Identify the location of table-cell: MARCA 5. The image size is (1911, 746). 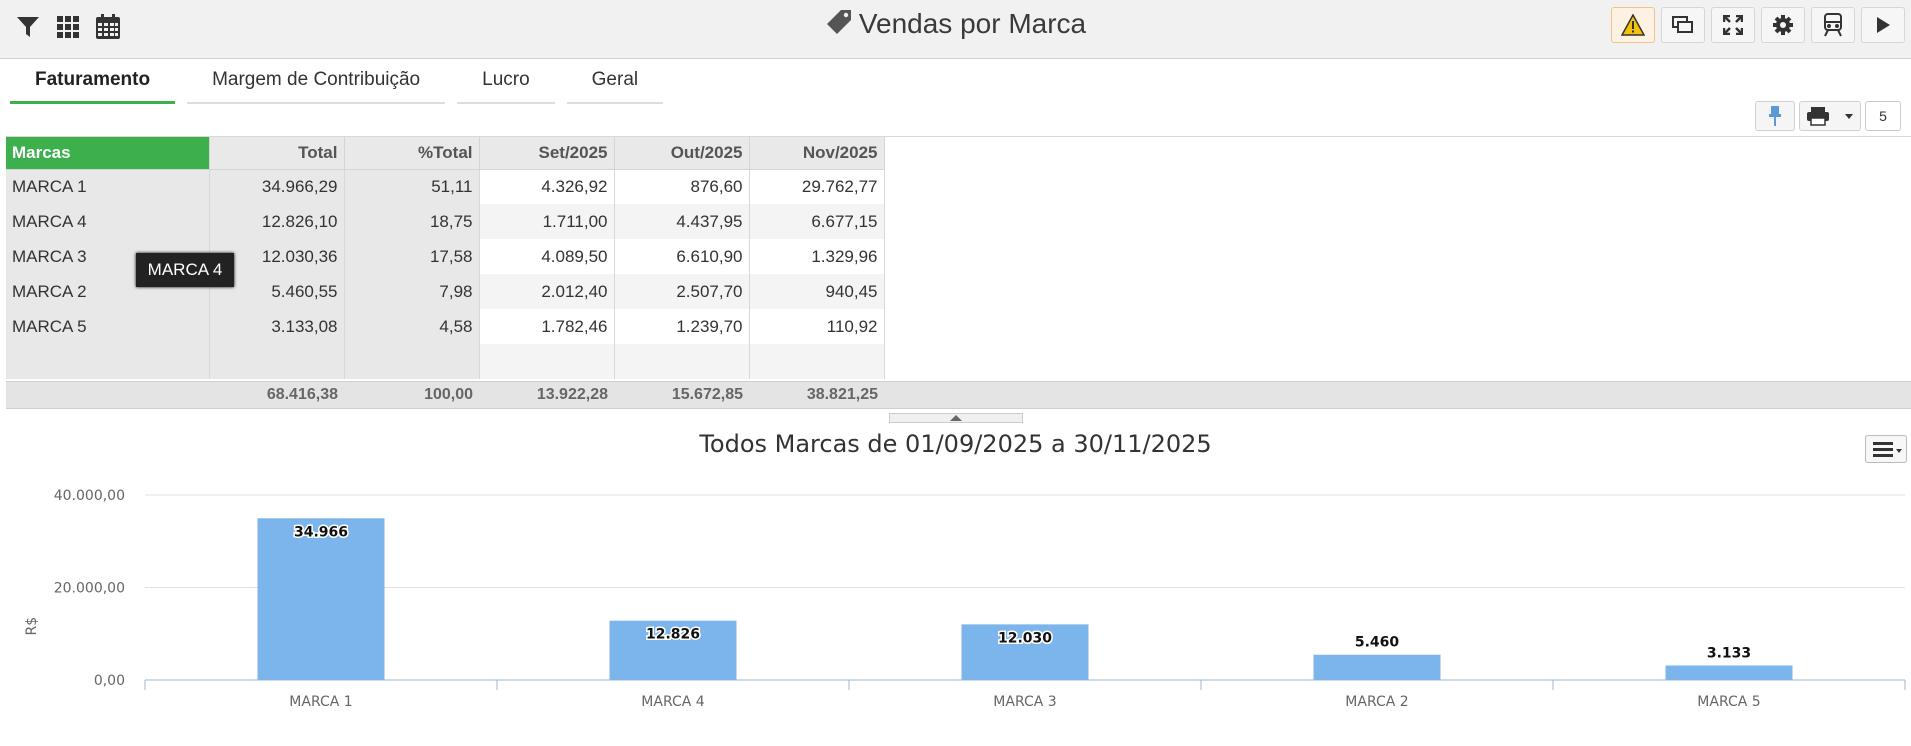
(108, 326).